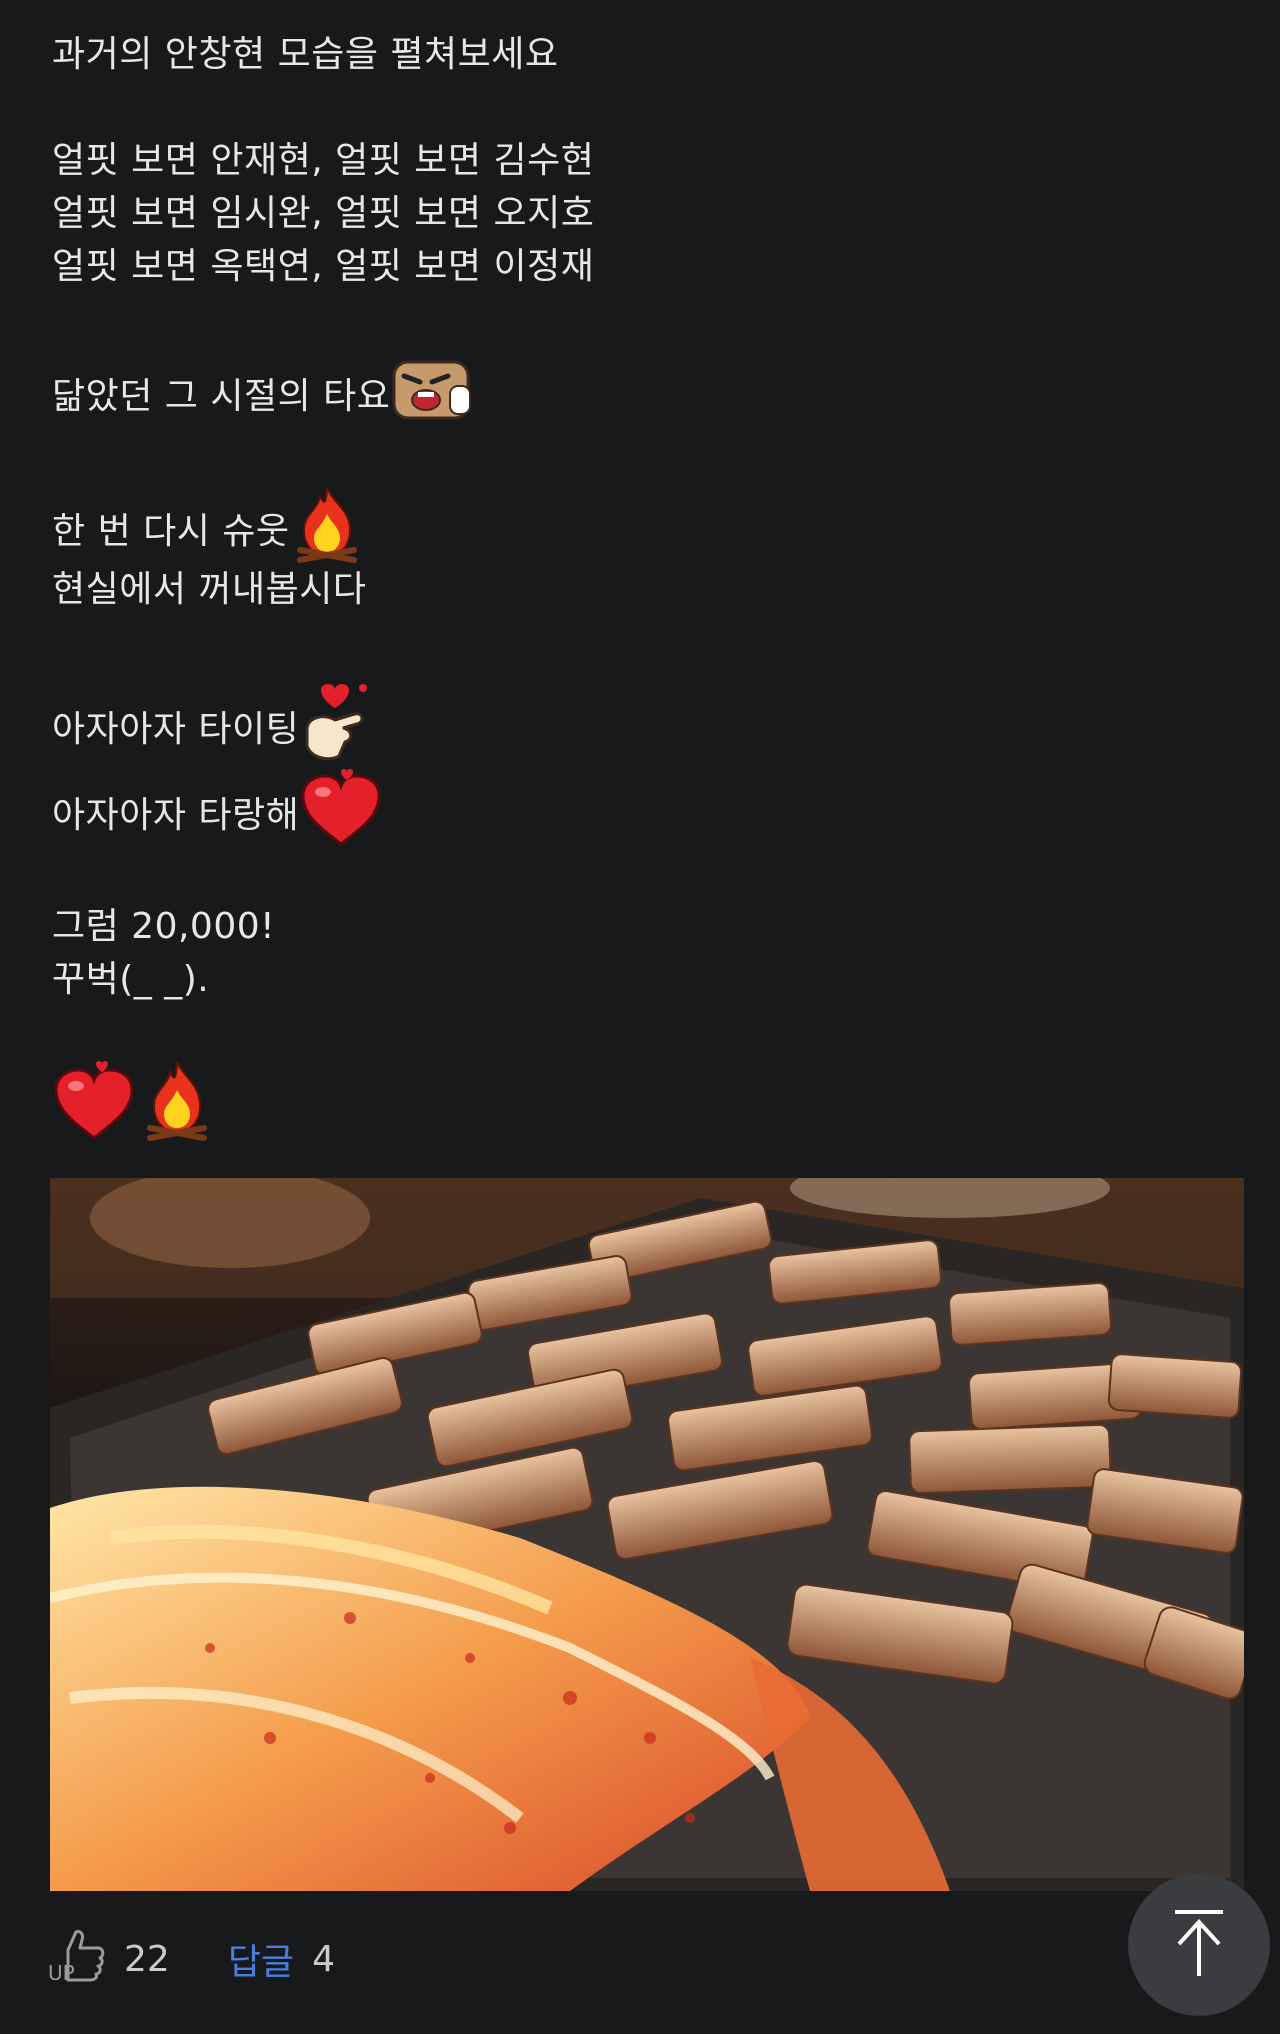 The image size is (1280, 2034). Describe the element at coordinates (642, 525) in the screenshot. I see `post-line-with-emoji: 한 번 다시 슈웃` at that location.